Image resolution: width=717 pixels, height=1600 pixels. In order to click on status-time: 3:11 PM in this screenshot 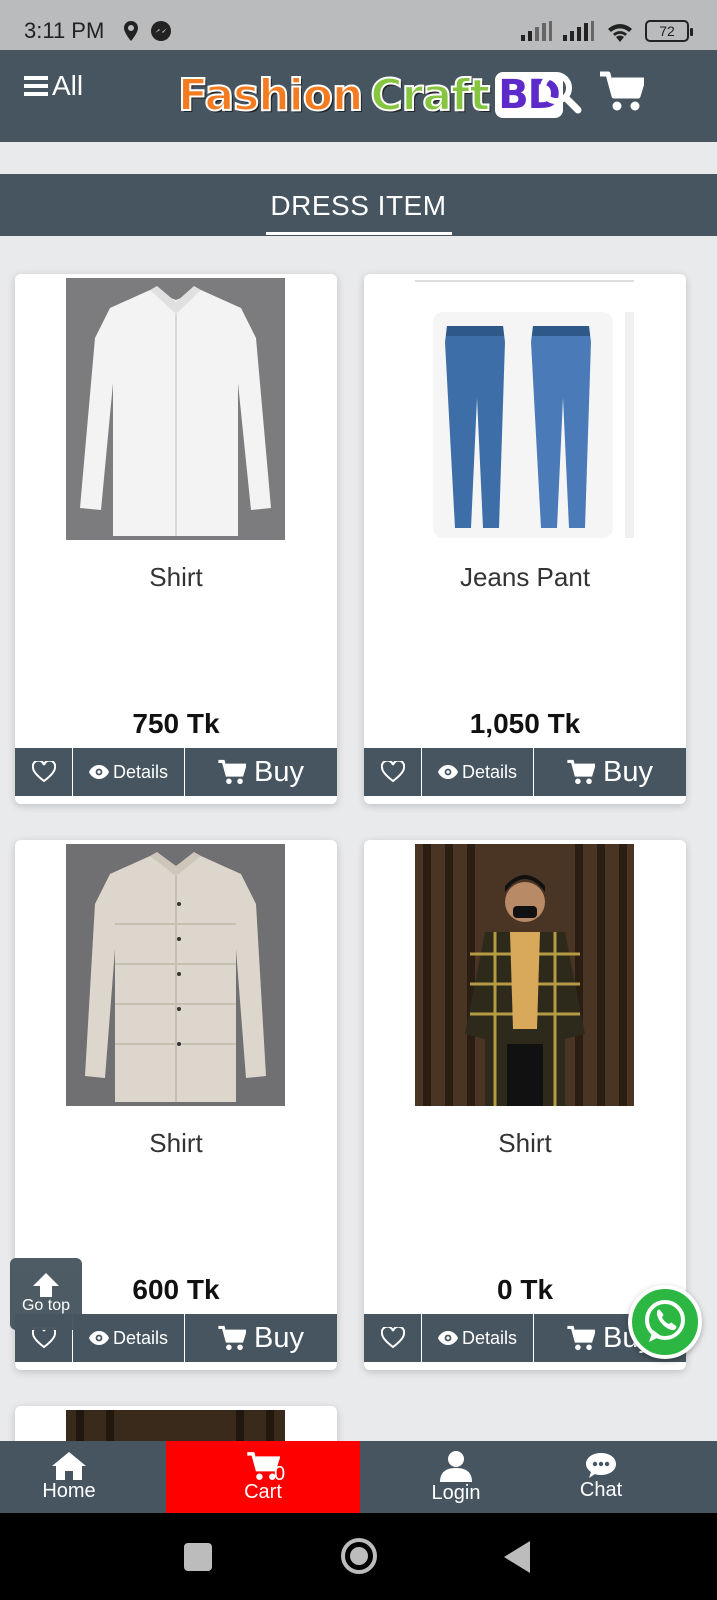, I will do `click(64, 30)`.